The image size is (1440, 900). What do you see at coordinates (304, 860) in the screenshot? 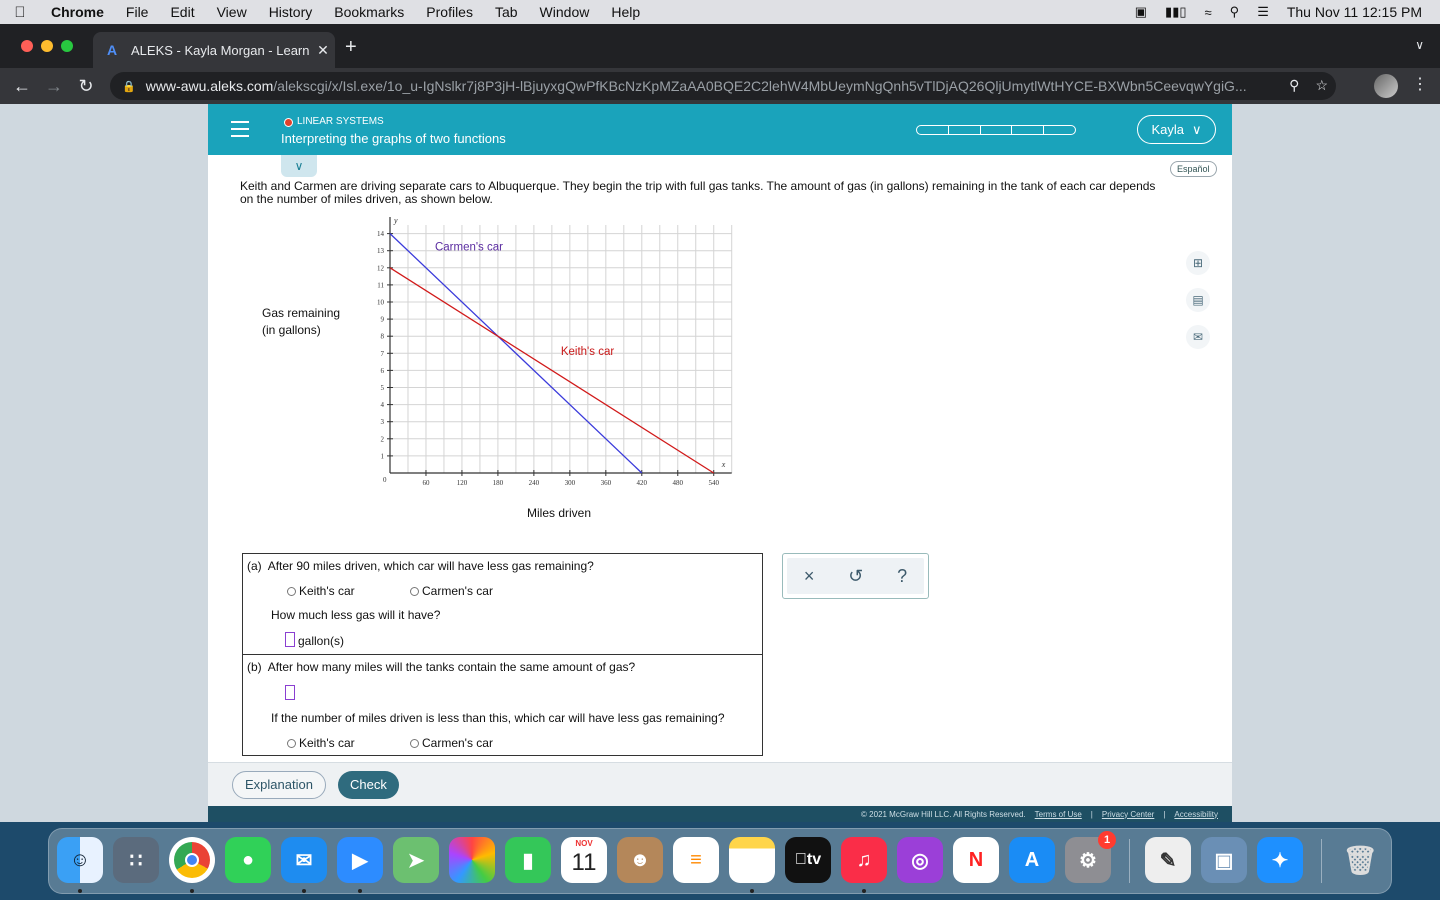
I see `mail-icon: ✉` at bounding box center [304, 860].